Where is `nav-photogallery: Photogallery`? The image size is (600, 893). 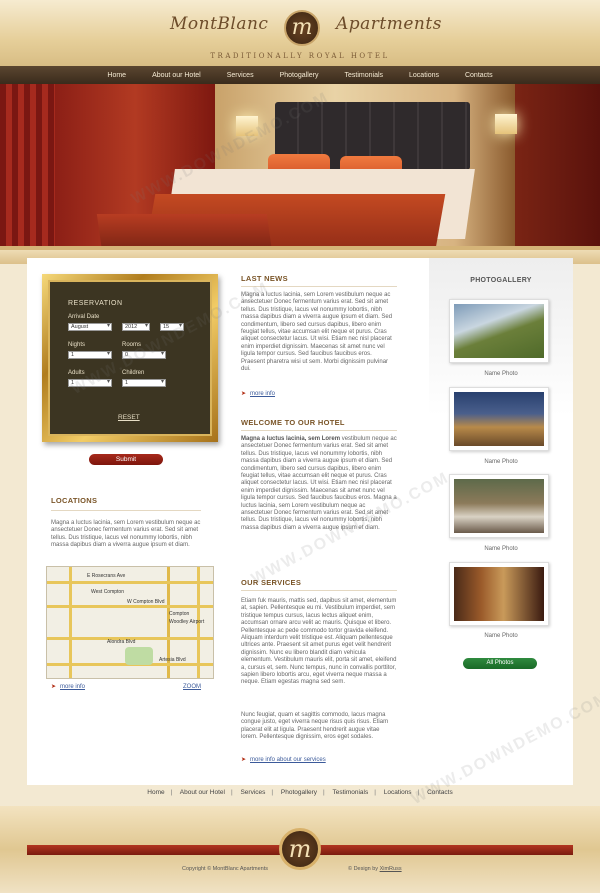
nav-photogallery: Photogallery is located at coordinates (299, 75).